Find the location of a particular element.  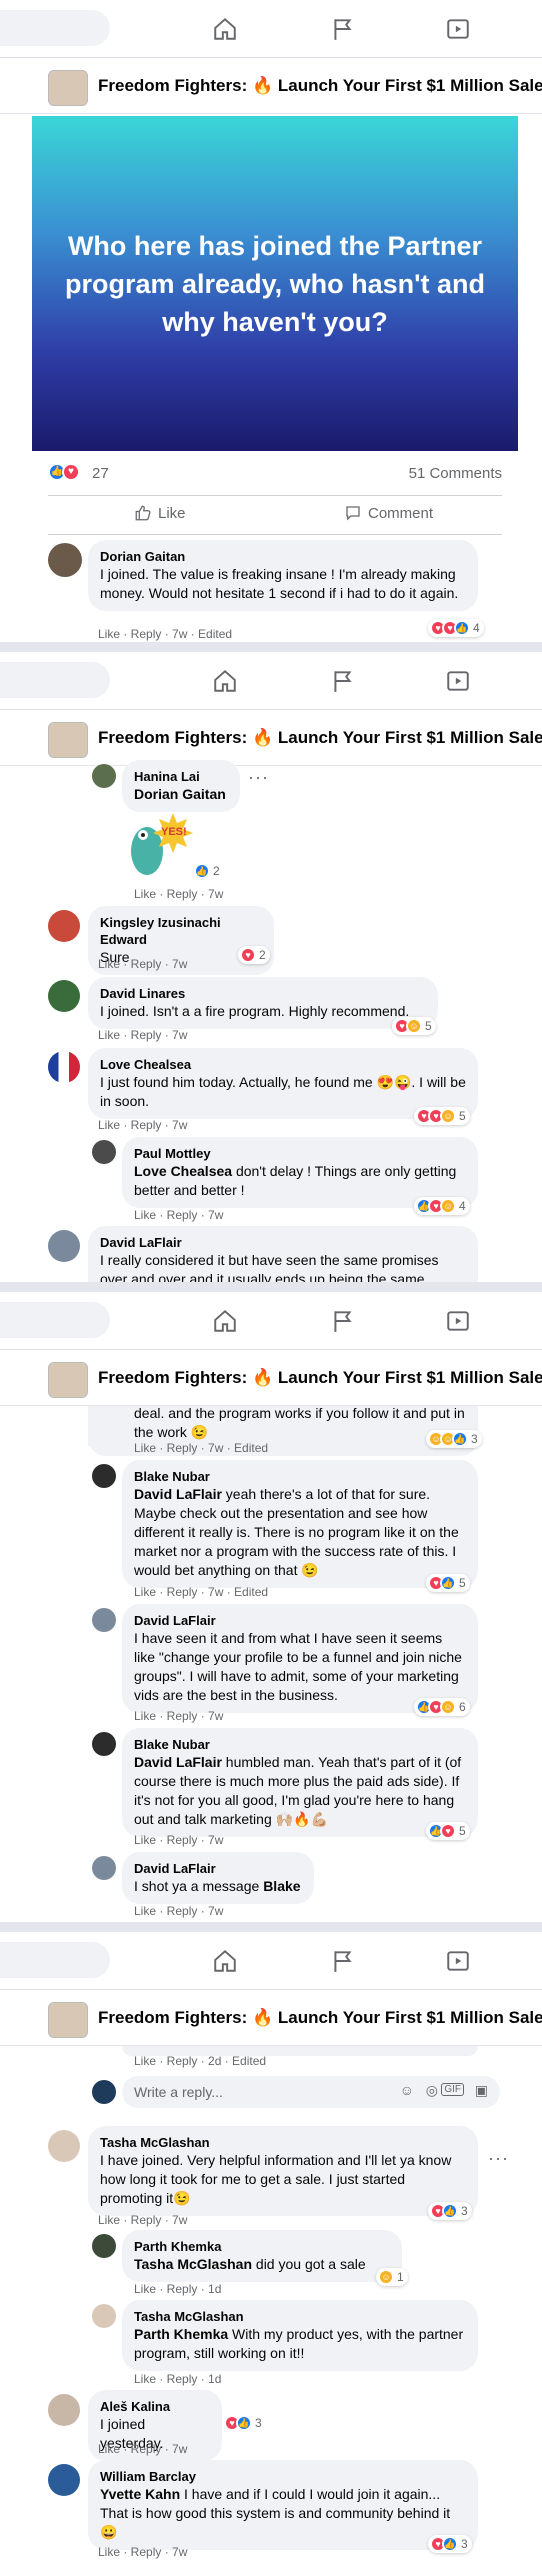

commenter-name: Paul Mottley is located at coordinates (300, 1153).